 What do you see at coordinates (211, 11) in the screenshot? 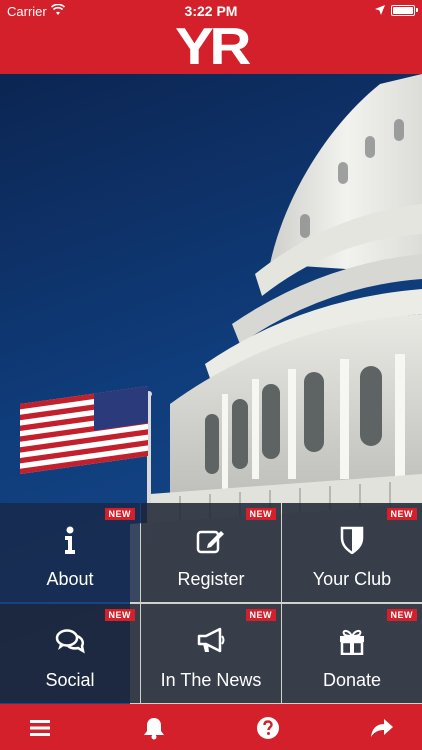
I see `status-time: 3:22 PM` at bounding box center [211, 11].